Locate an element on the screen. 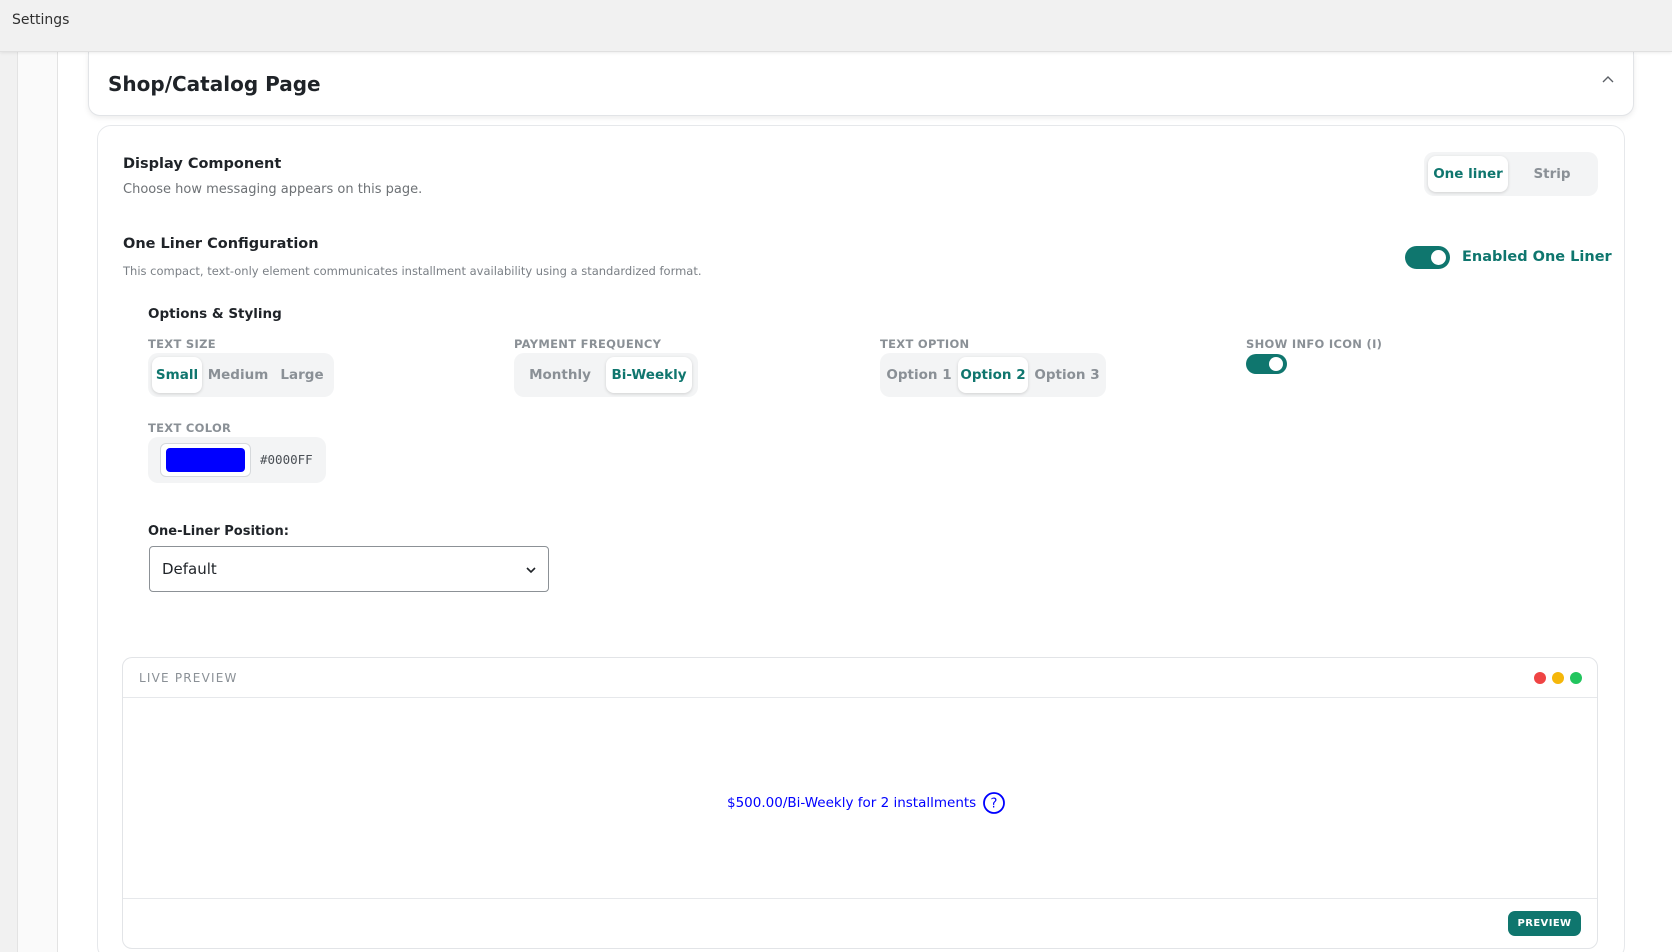  window-dot-green is located at coordinates (1576, 678).